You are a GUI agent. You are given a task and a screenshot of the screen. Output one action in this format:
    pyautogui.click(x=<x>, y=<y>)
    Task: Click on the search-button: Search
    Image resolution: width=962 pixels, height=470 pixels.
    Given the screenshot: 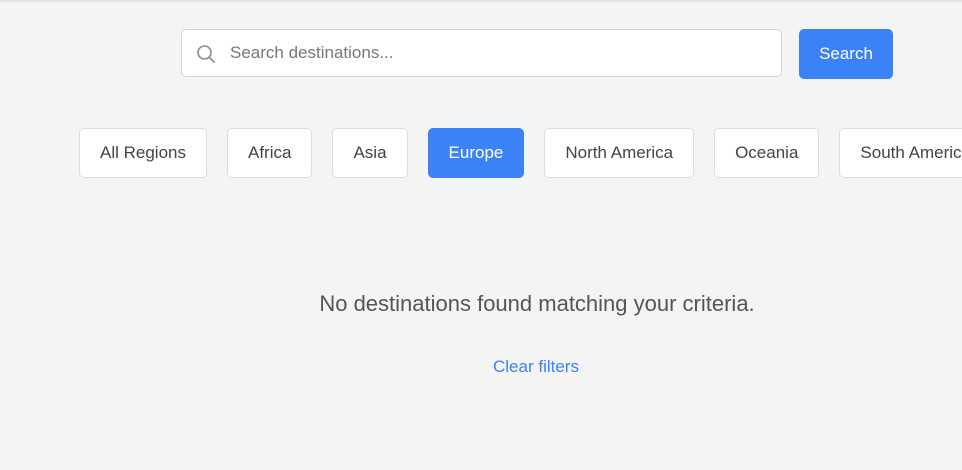 What is the action you would take?
    pyautogui.click(x=846, y=54)
    